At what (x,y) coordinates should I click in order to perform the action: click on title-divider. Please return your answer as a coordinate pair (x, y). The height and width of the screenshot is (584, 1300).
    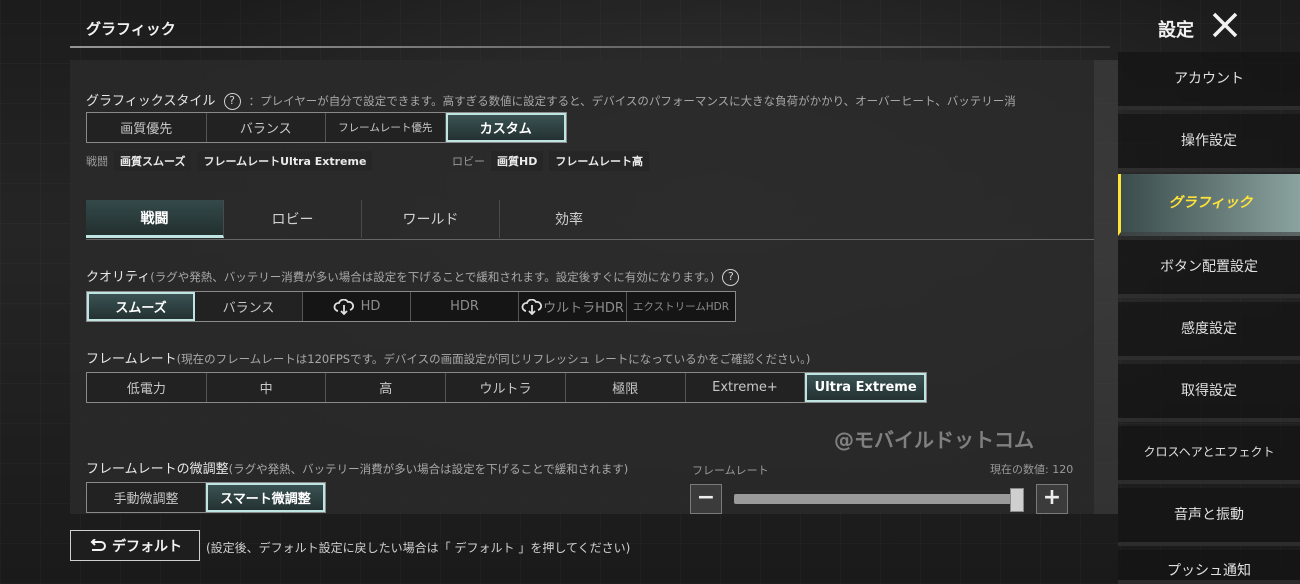
    Looking at the image, I should click on (590, 47).